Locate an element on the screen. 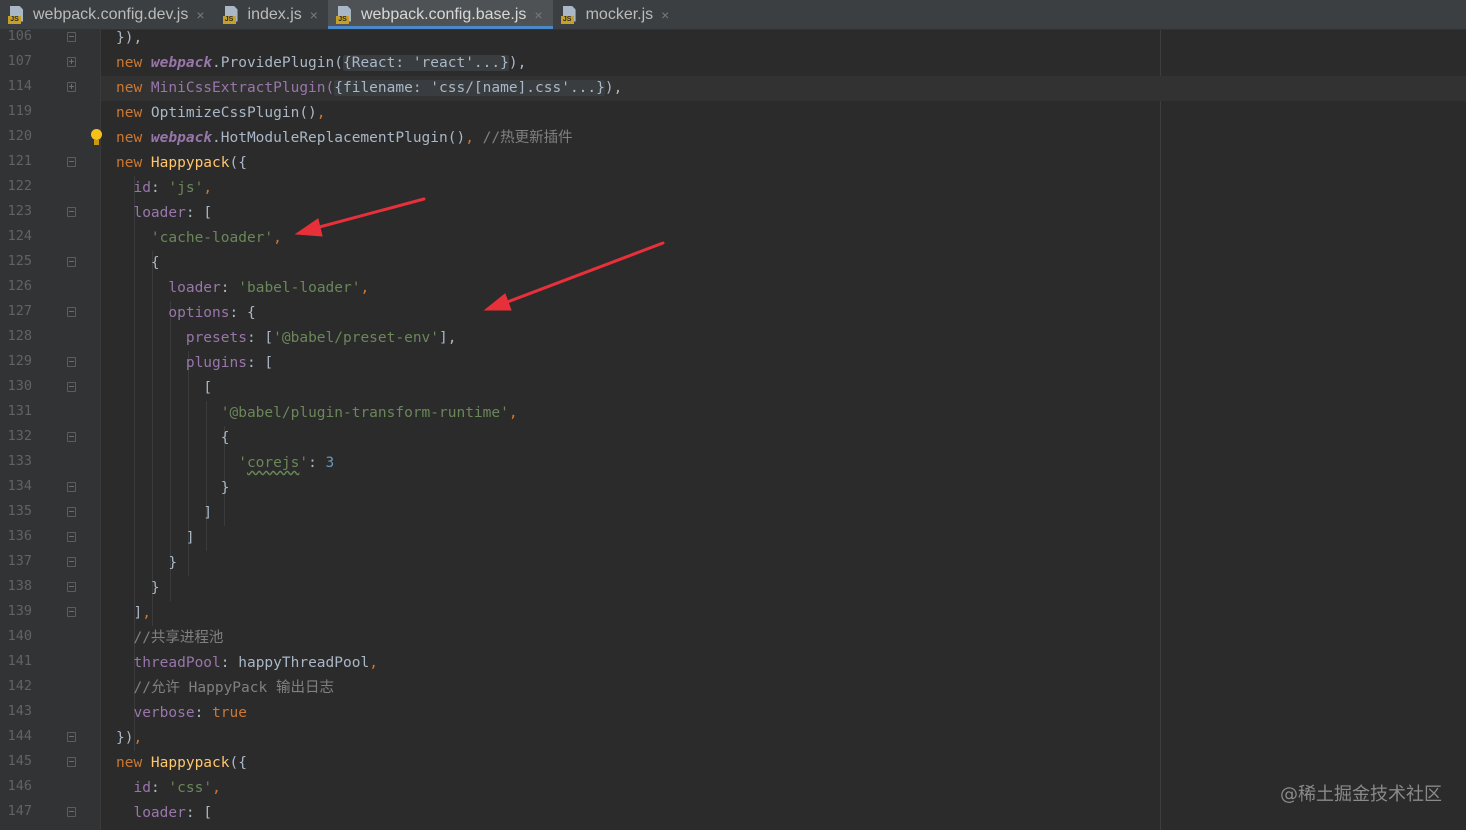  code-line-134: } is located at coordinates (225, 488).